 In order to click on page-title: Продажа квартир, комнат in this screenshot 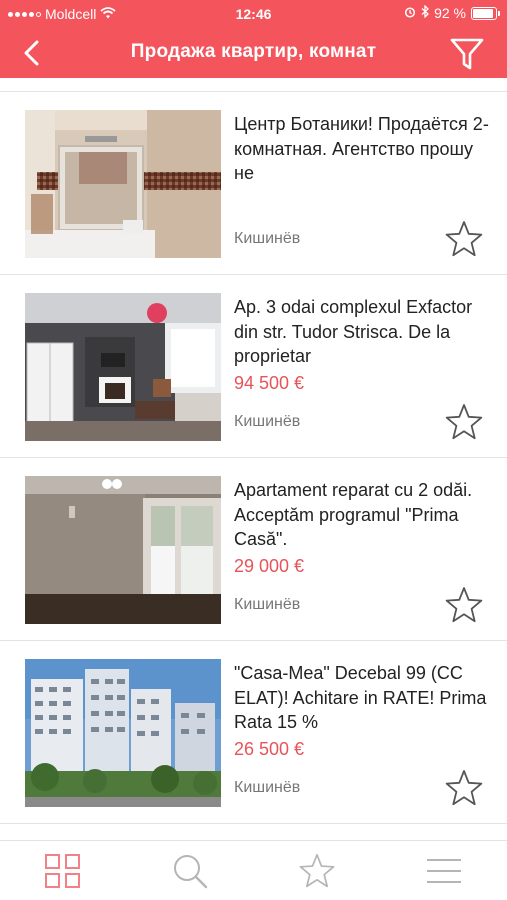, I will do `click(253, 51)`.